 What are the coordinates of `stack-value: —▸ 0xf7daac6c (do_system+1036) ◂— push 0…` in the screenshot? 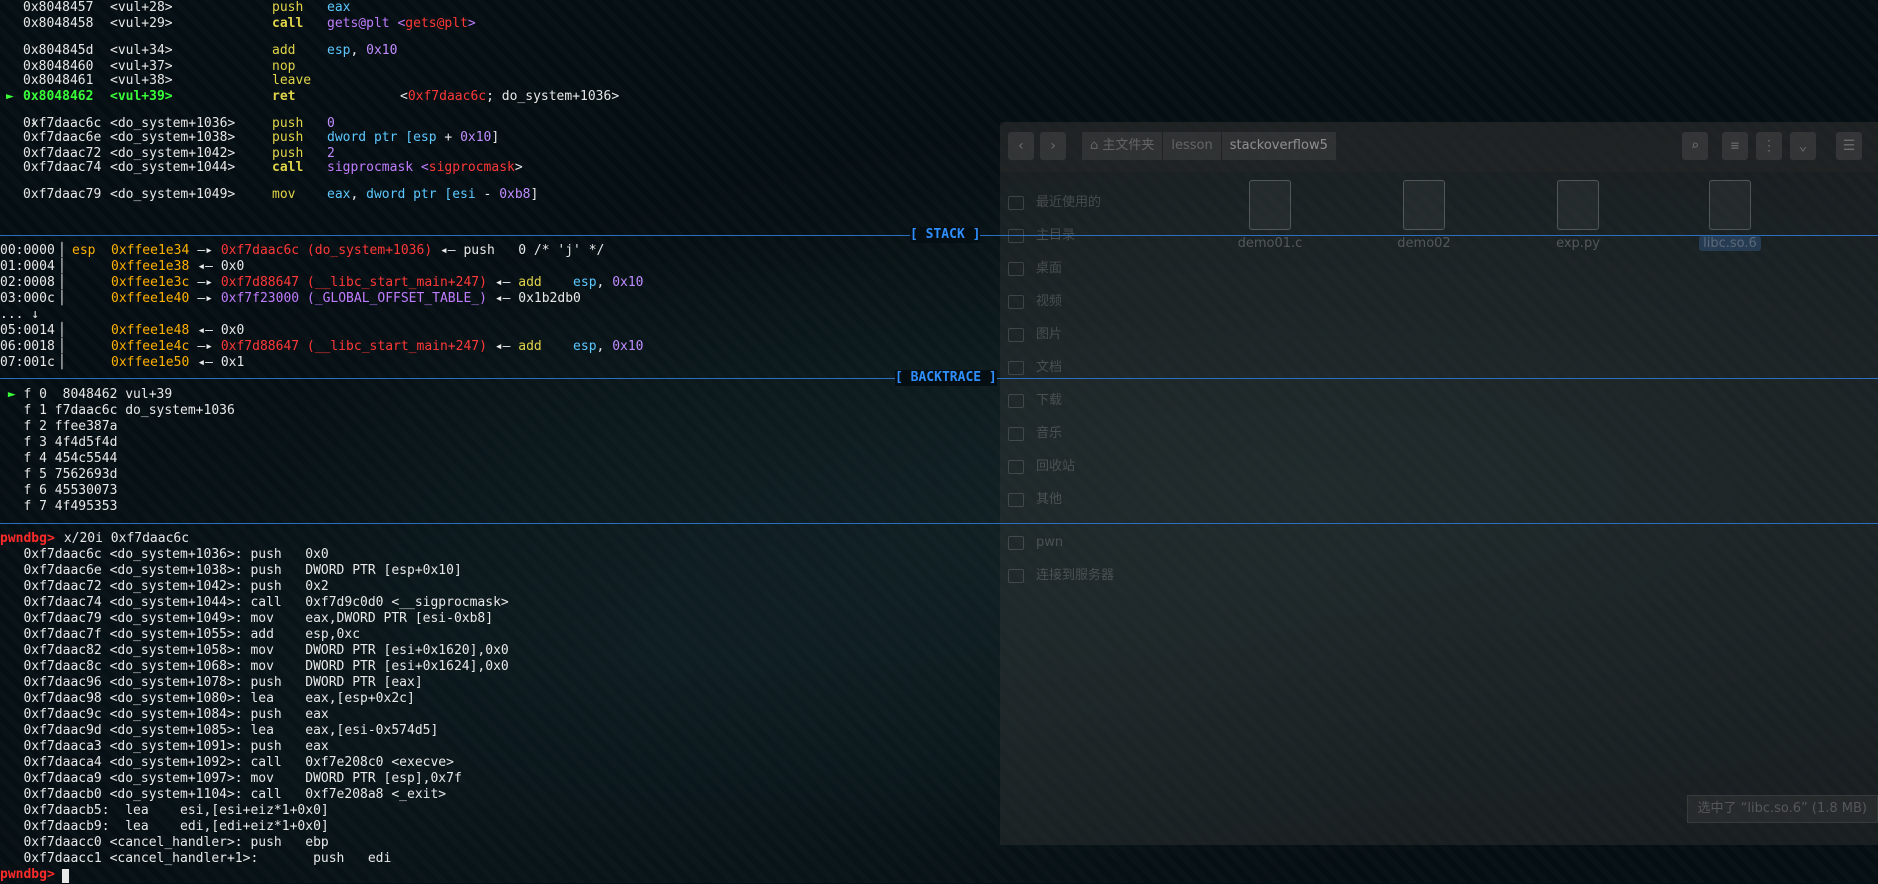 It's located at (400, 251).